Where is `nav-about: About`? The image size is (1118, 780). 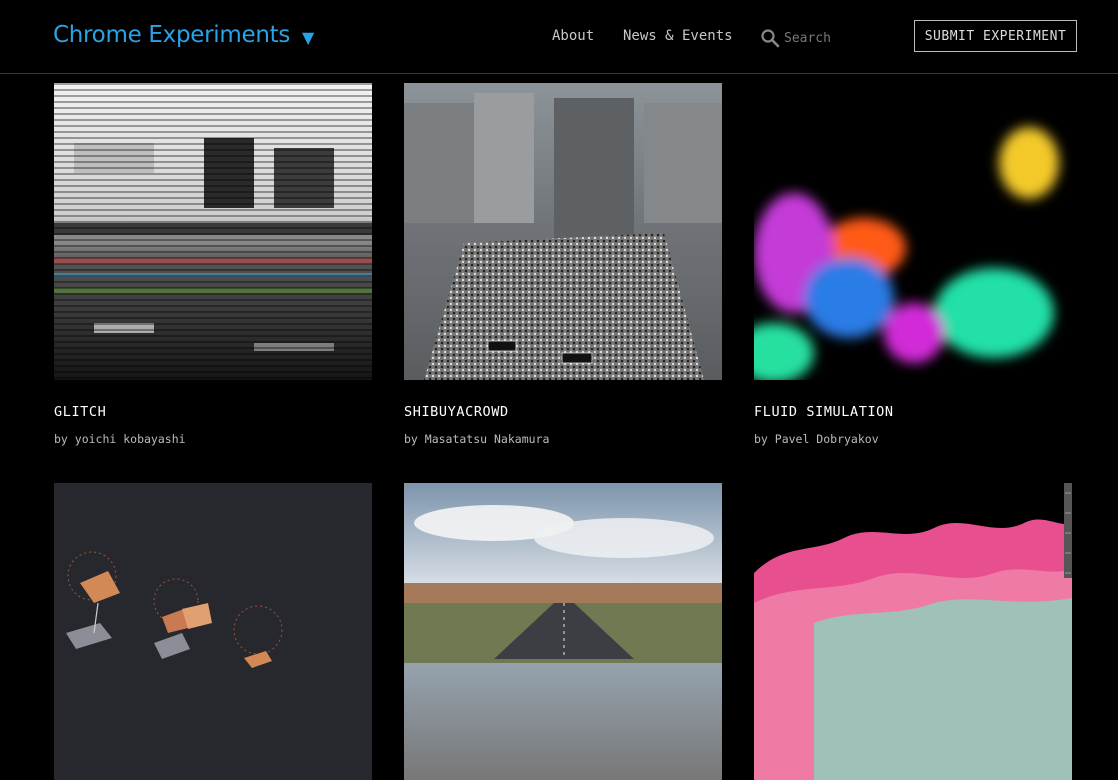 nav-about: About is located at coordinates (573, 36).